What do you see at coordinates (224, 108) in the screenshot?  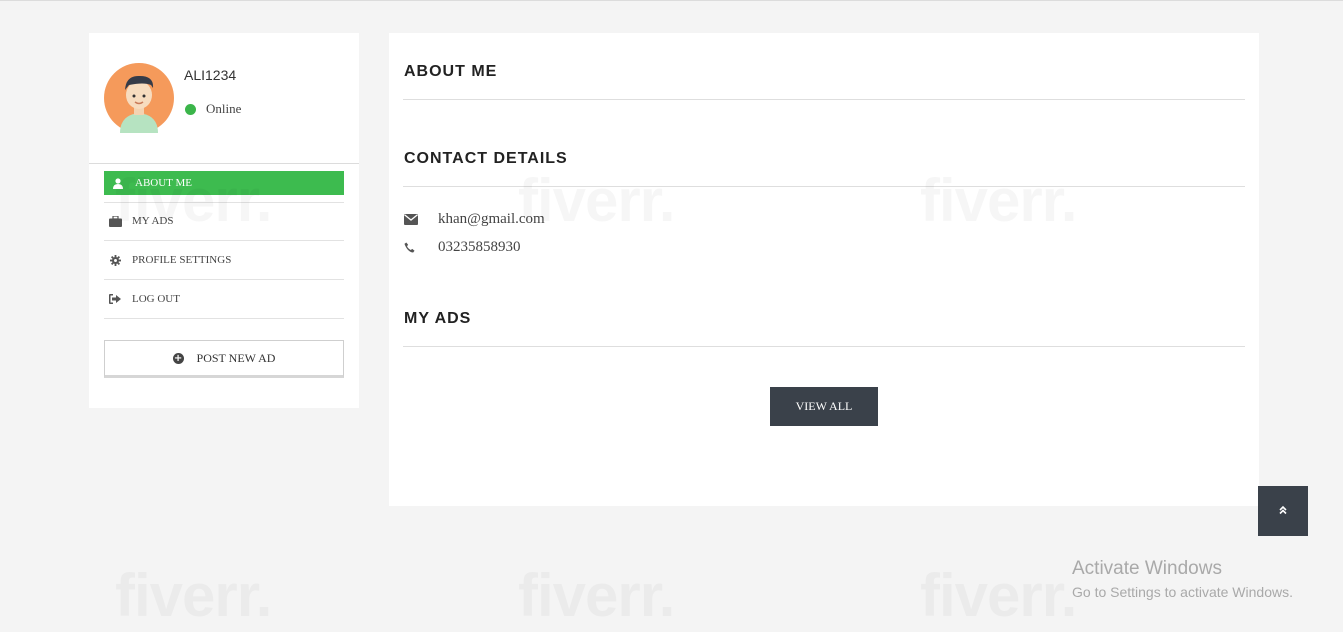 I see `status-label: Online` at bounding box center [224, 108].